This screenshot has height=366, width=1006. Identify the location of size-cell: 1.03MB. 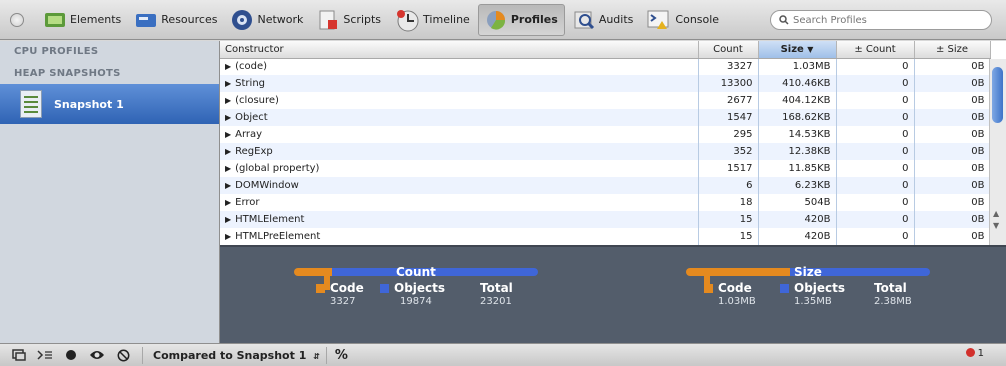
(797, 66).